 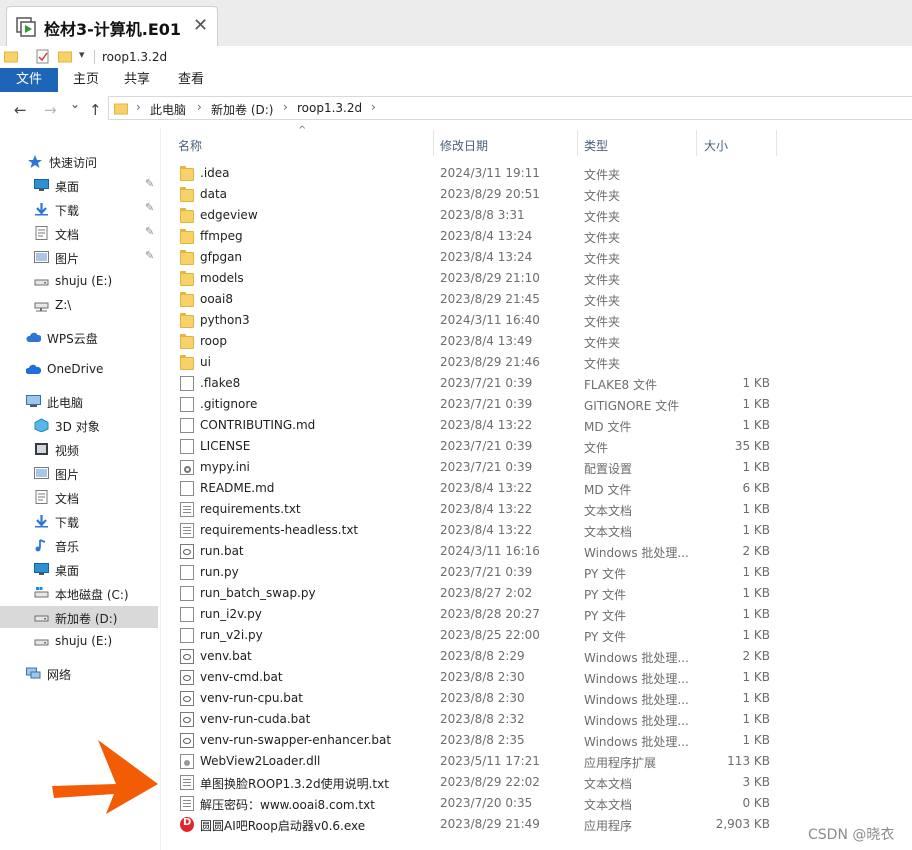 What do you see at coordinates (190, 145) in the screenshot?
I see `column-name: 名称` at bounding box center [190, 145].